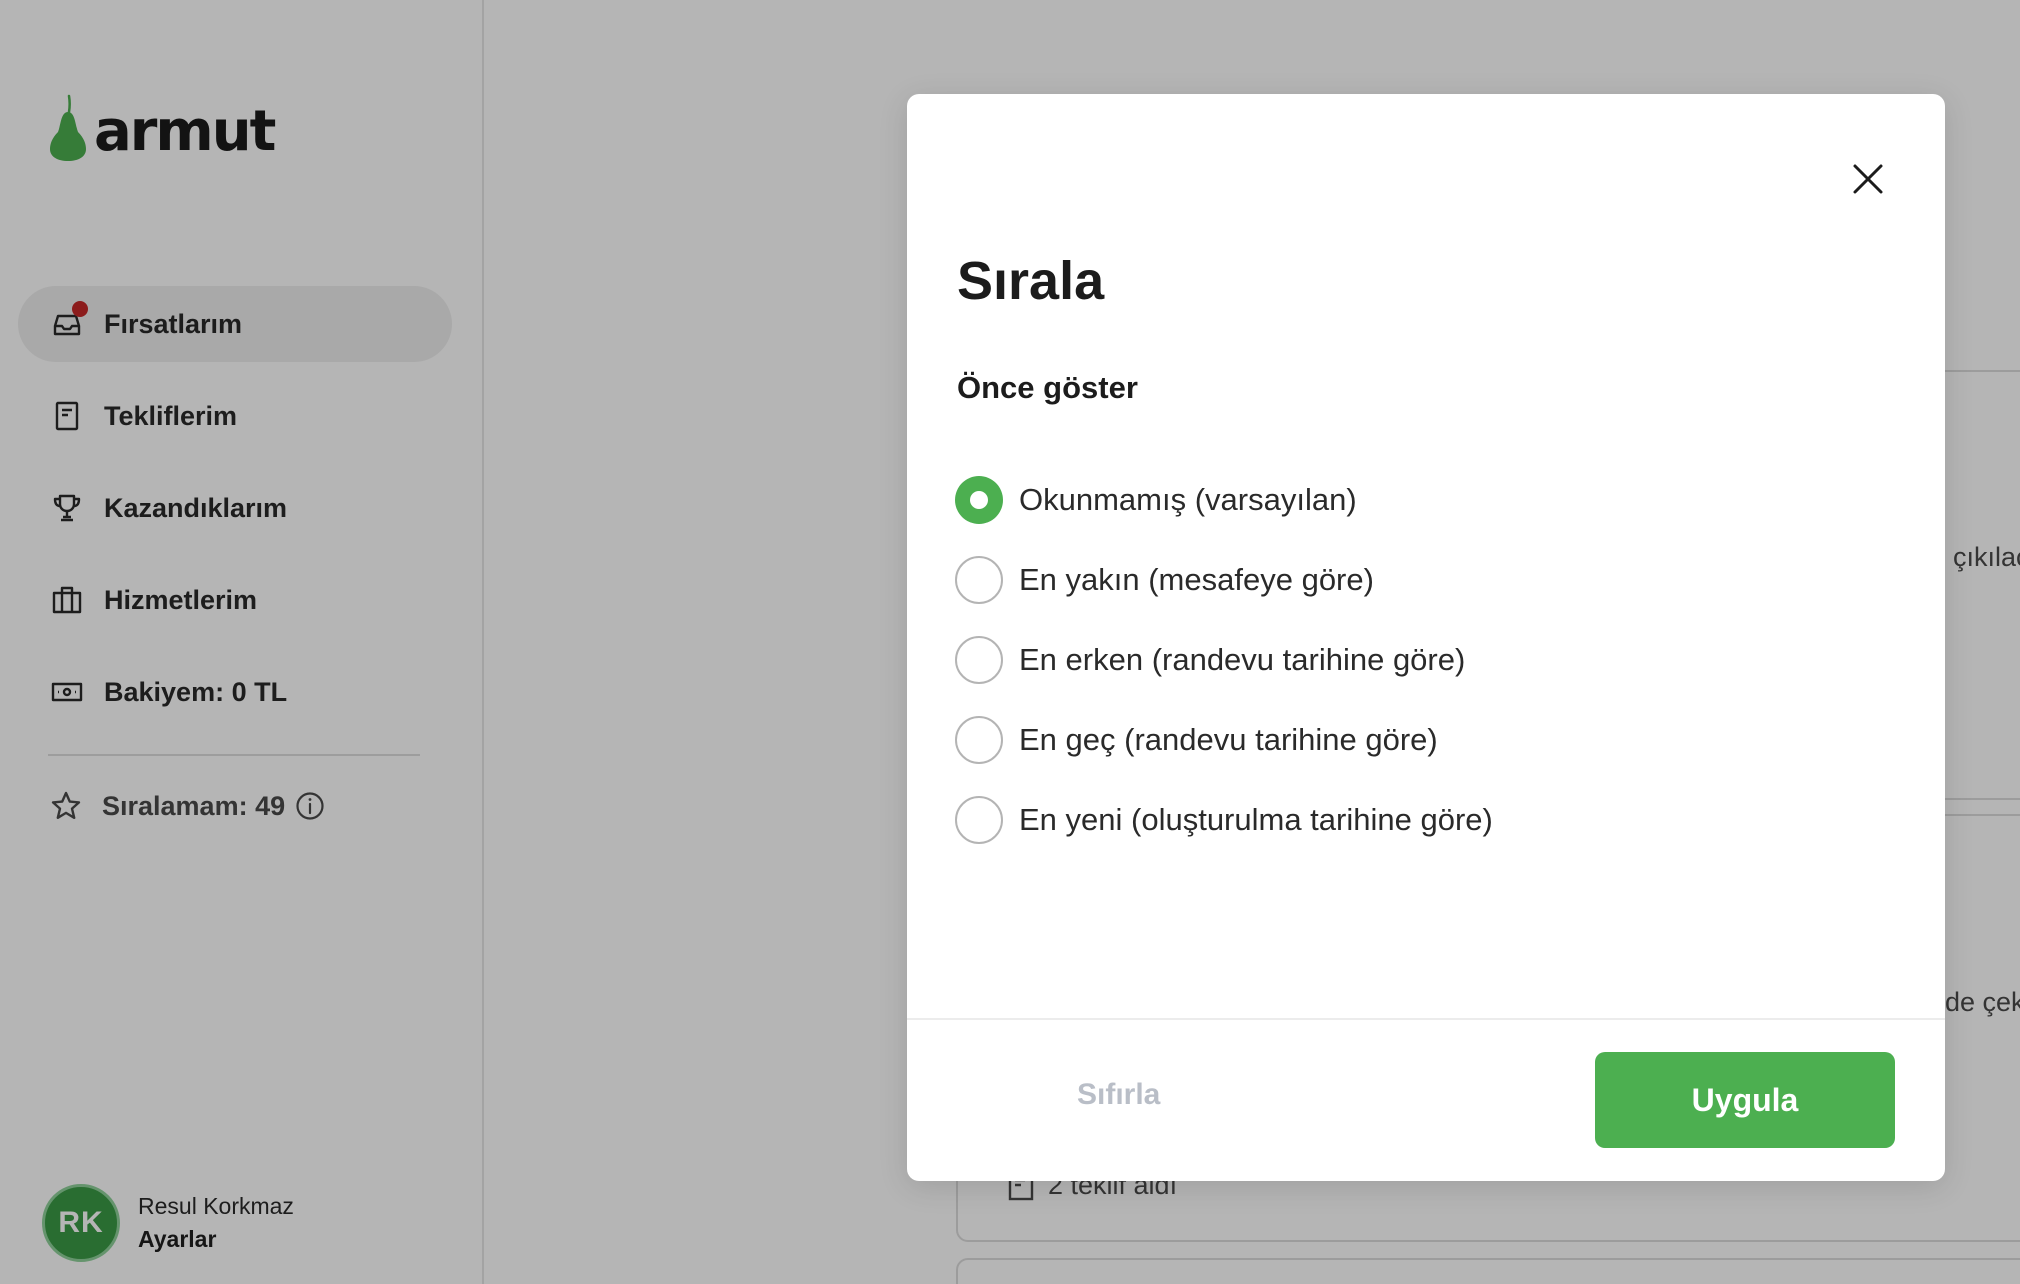  I want to click on sort-option-latest: En geç (randevu tarihine göre), so click(1224, 740).